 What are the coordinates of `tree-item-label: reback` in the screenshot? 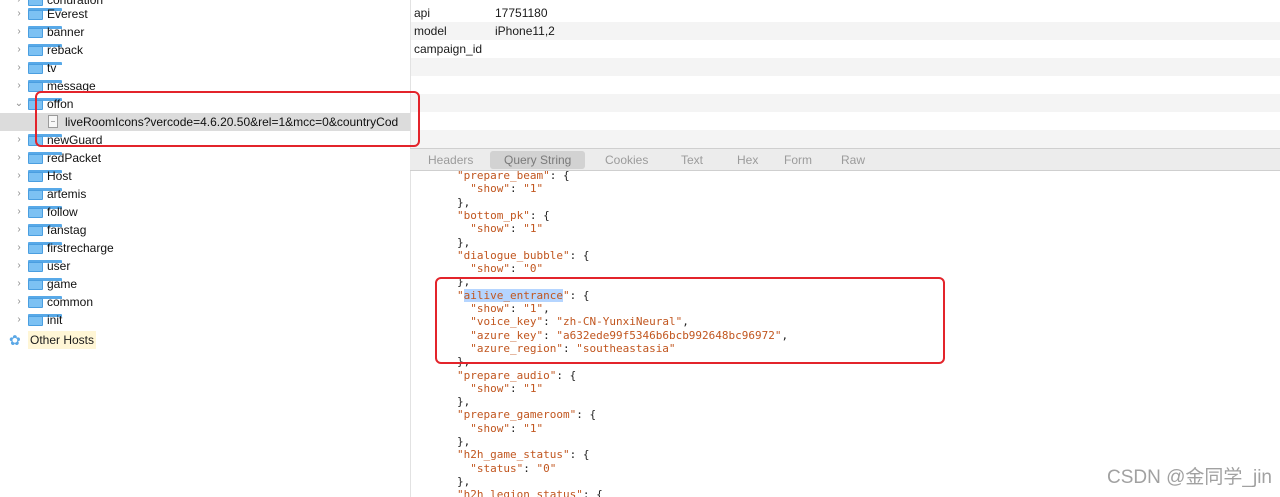 It's located at (65, 50).